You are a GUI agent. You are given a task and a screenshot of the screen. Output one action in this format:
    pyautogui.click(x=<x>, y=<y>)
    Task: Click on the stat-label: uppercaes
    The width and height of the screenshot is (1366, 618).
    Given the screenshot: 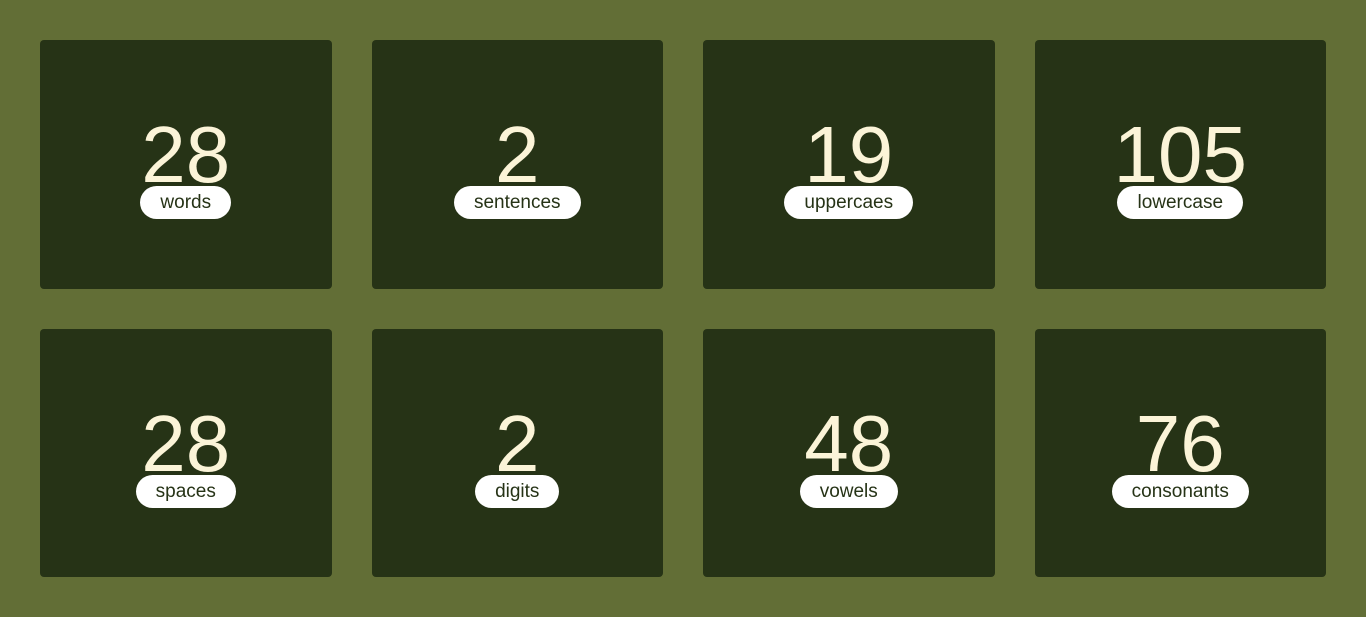 What is the action you would take?
    pyautogui.click(x=849, y=203)
    